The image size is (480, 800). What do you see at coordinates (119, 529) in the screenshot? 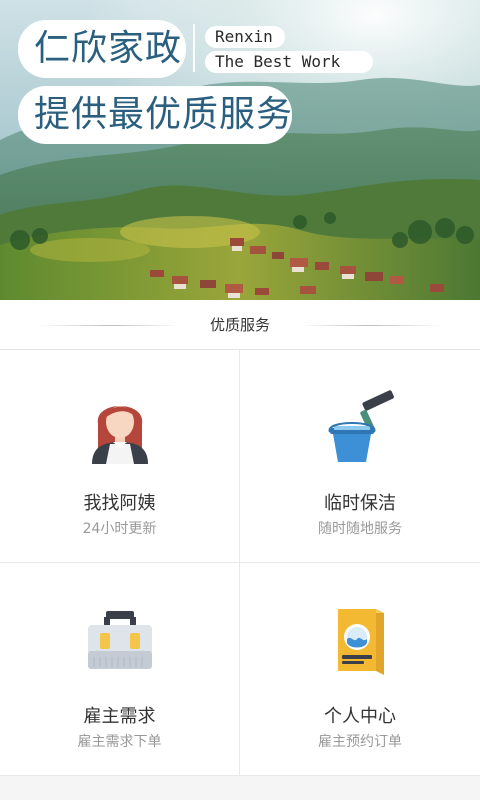
I see `service-subtitle: 24小时更新` at bounding box center [119, 529].